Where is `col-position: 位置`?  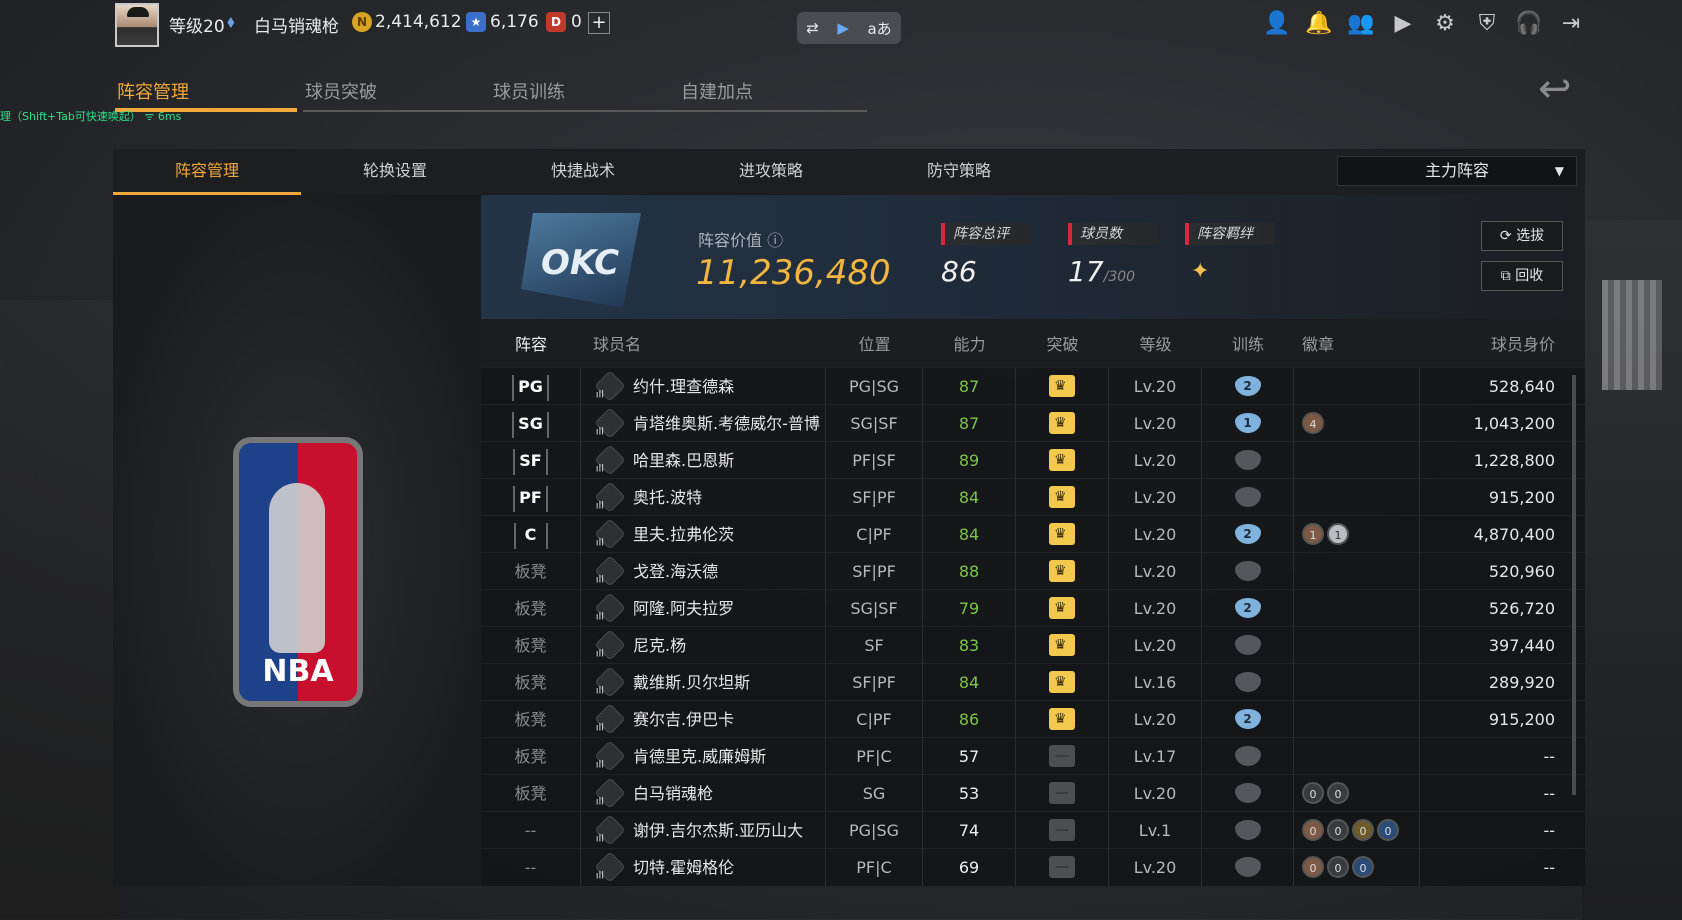 col-position: 位置 is located at coordinates (874, 343).